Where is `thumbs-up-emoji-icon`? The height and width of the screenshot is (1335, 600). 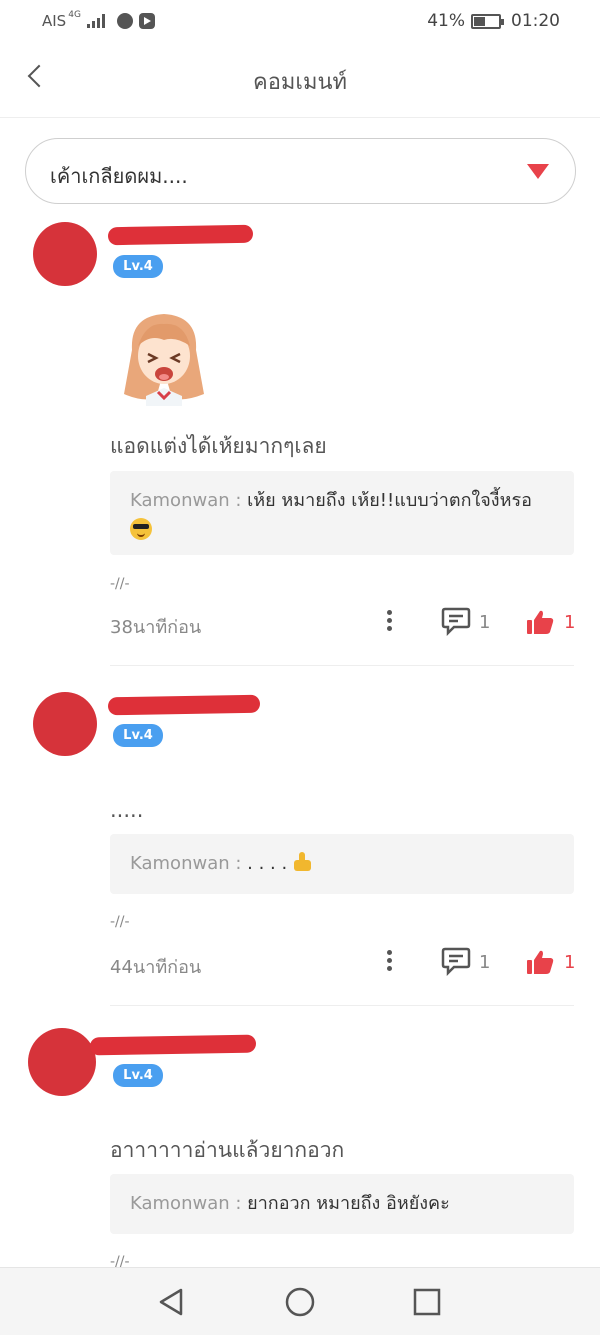 thumbs-up-emoji-icon is located at coordinates (303, 862).